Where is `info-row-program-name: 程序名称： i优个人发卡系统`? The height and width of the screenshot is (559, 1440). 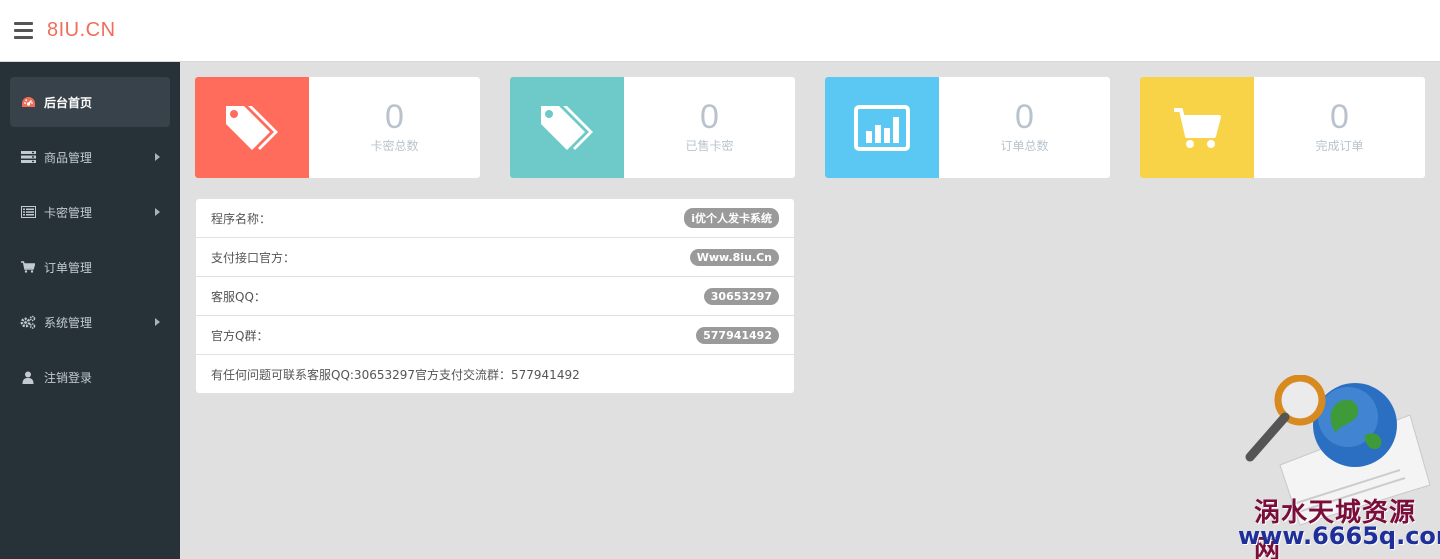 info-row-program-name: 程序名称： i优个人发卡系统 is located at coordinates (495, 218).